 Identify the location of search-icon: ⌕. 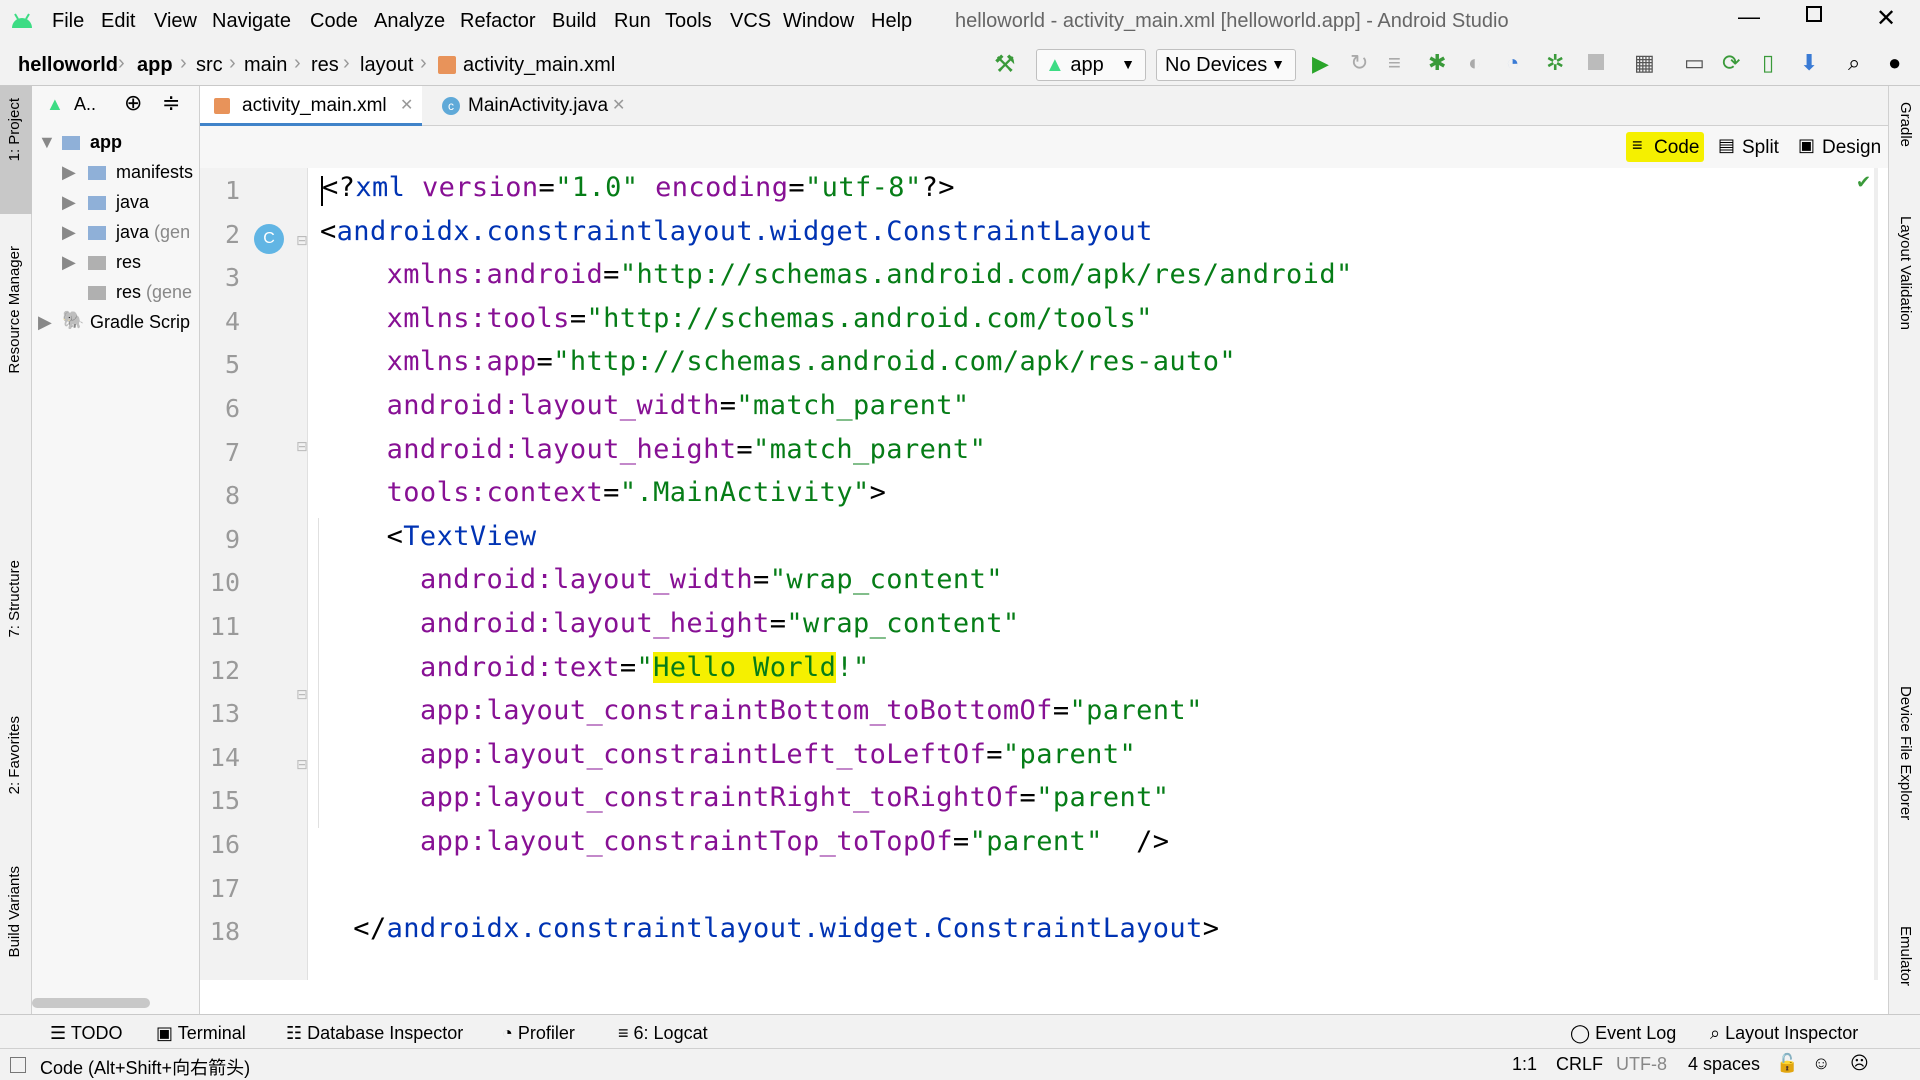
(1854, 63).